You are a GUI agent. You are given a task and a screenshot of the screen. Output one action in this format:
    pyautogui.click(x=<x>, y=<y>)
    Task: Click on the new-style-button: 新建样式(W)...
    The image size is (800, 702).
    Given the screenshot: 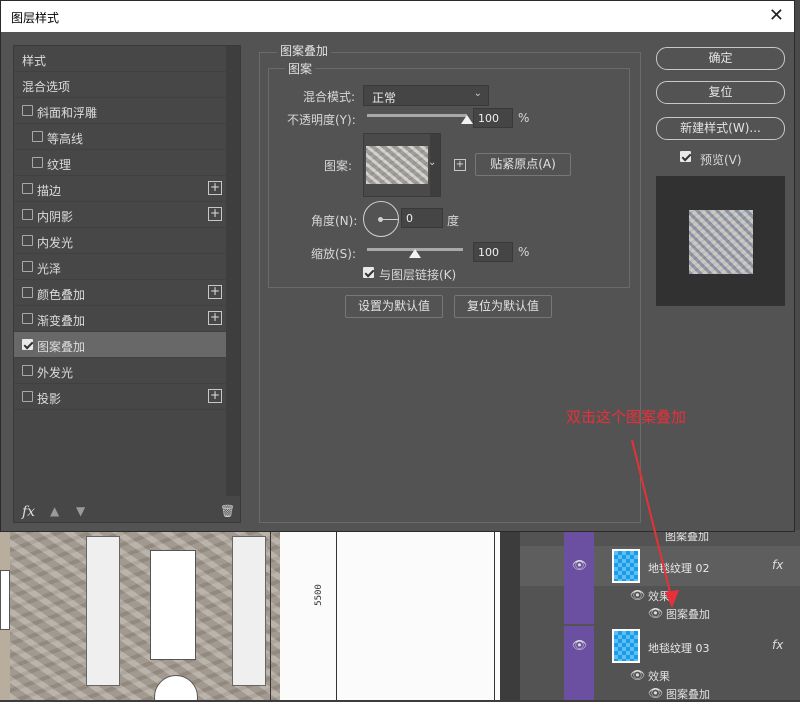 What is the action you would take?
    pyautogui.click(x=720, y=128)
    